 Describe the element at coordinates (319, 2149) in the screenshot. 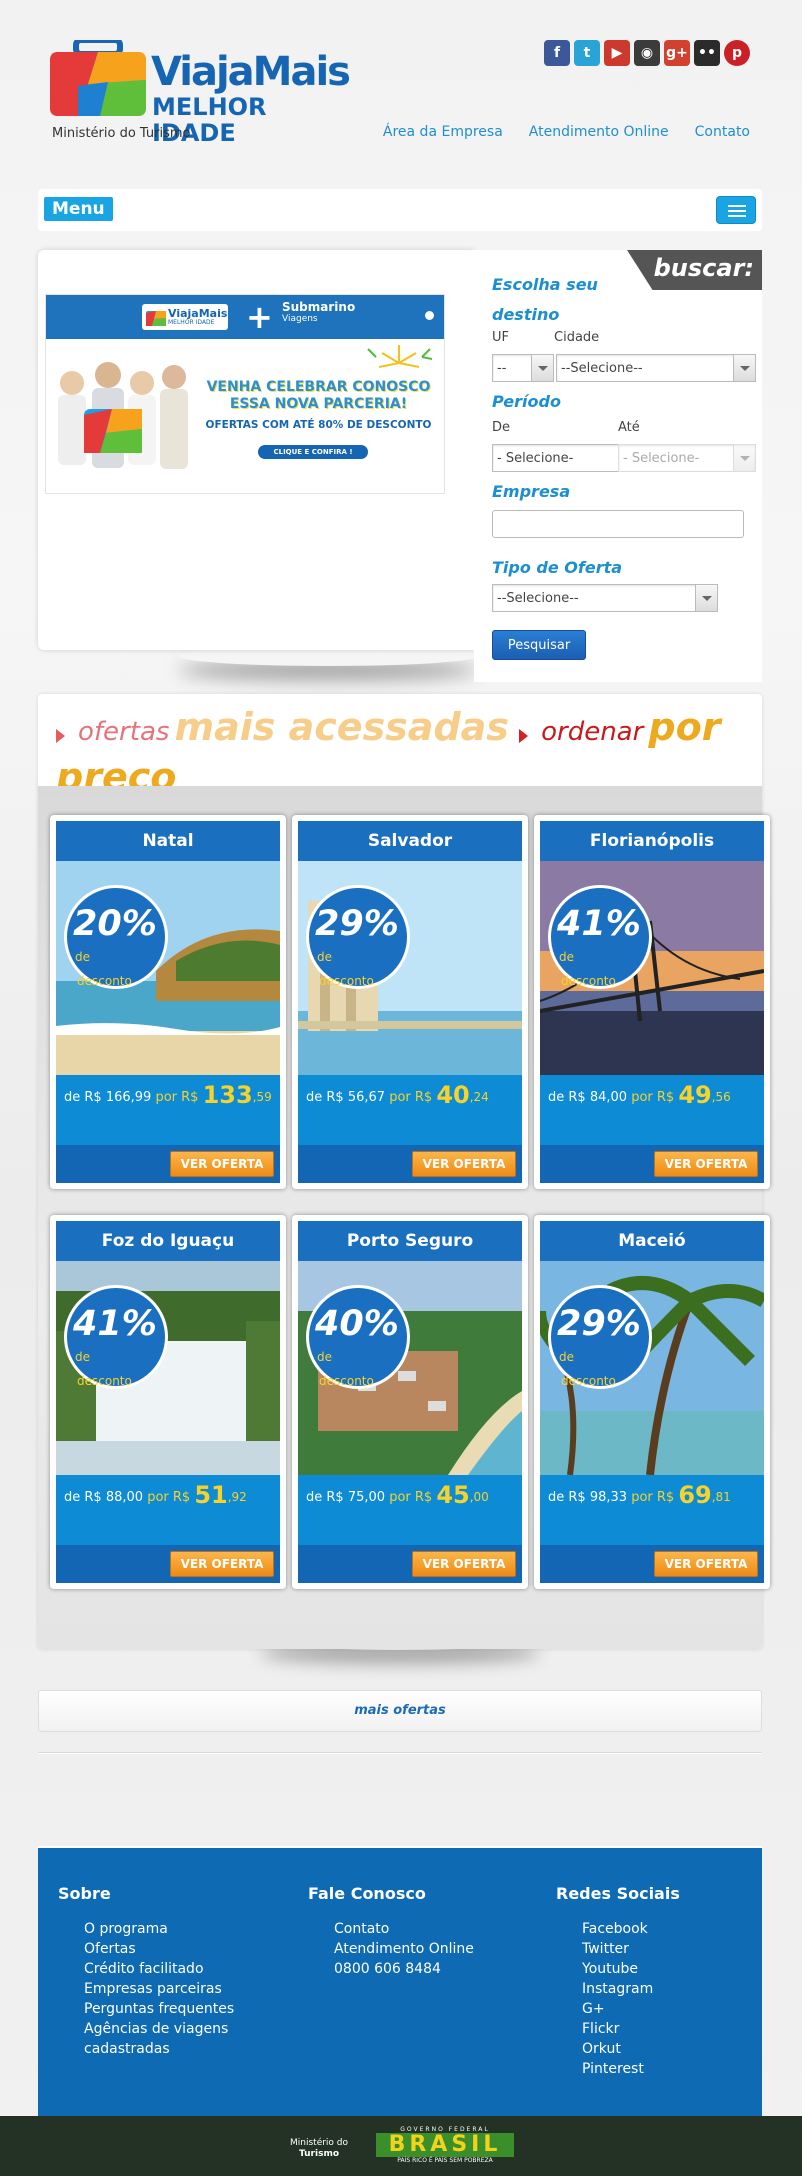

I see `ministry-logo: Ministério do Turismo` at that location.